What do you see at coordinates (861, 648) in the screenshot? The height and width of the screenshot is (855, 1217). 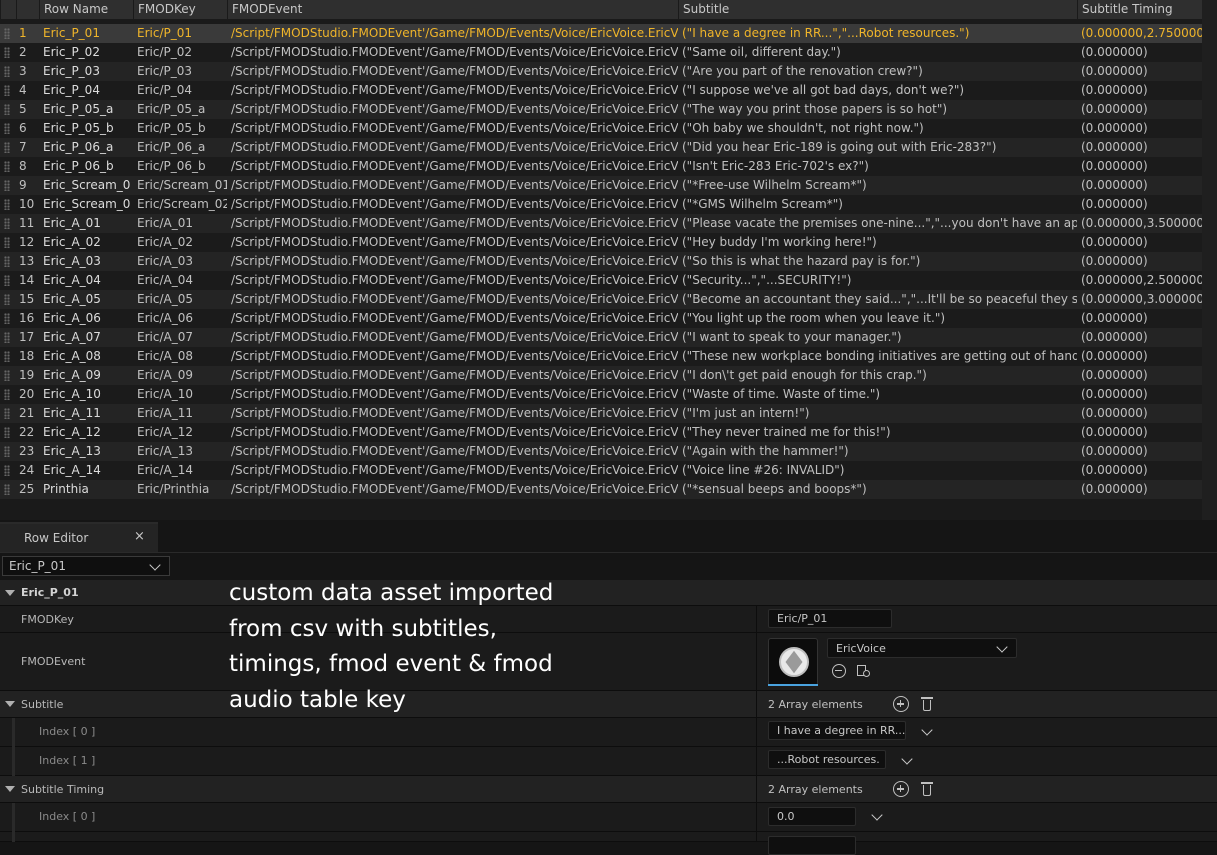 I see `fmodevent-value: EricVoice` at bounding box center [861, 648].